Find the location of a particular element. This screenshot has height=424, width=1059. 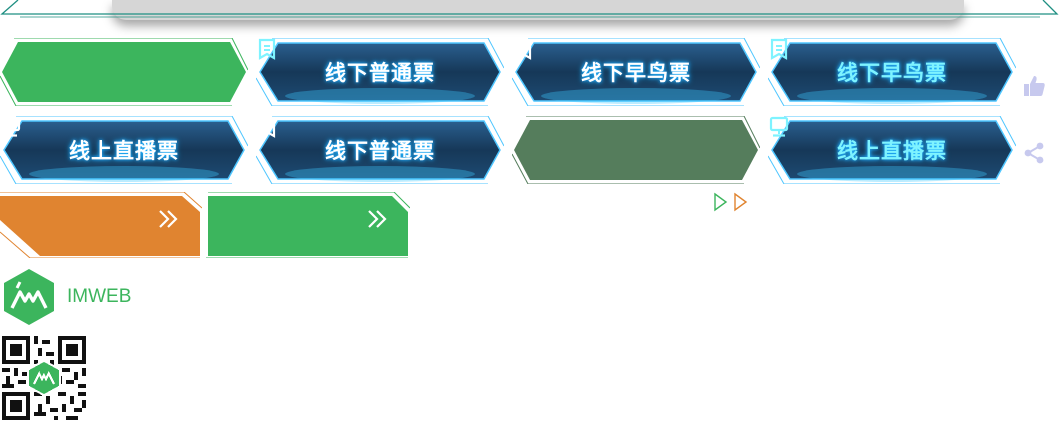

ticket-tile-online-live-active: 线上直播票 is located at coordinates (892, 150).